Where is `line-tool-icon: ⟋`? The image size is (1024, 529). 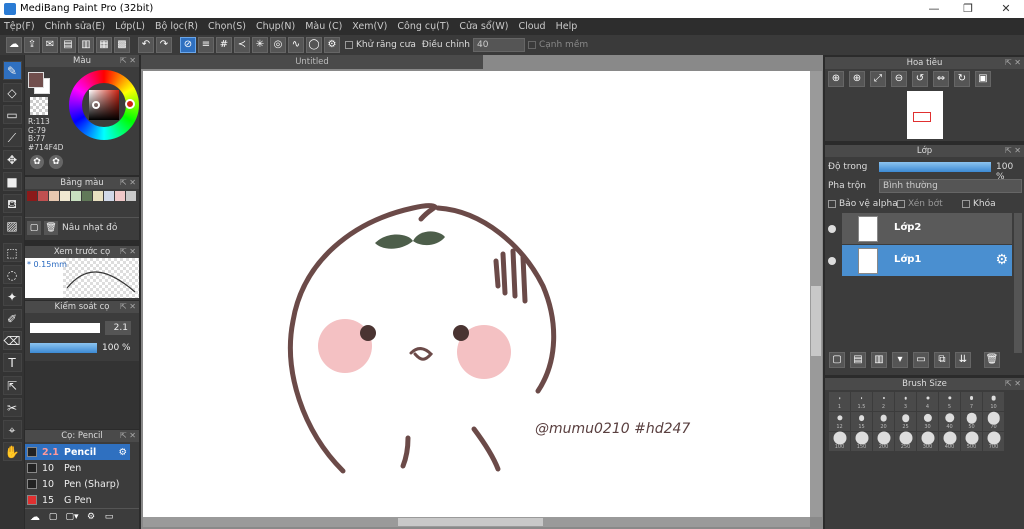
line-tool-icon: ⟋ is located at coordinates (12, 137).